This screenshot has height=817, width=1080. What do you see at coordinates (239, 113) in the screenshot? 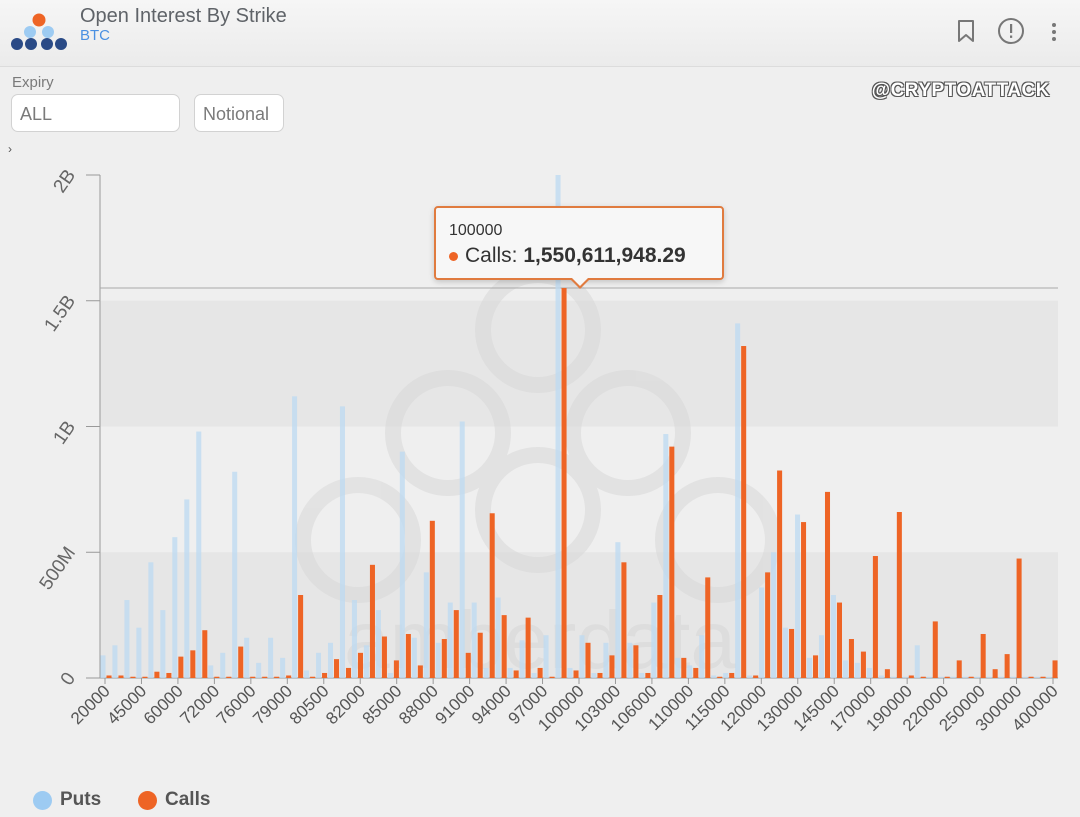
I see `mode-select: Notional` at bounding box center [239, 113].